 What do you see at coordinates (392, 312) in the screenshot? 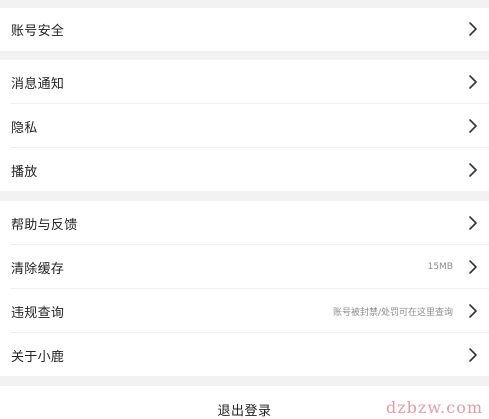
I see `violation-hint-text: 账号被封禁/处罚可在这里查询` at bounding box center [392, 312].